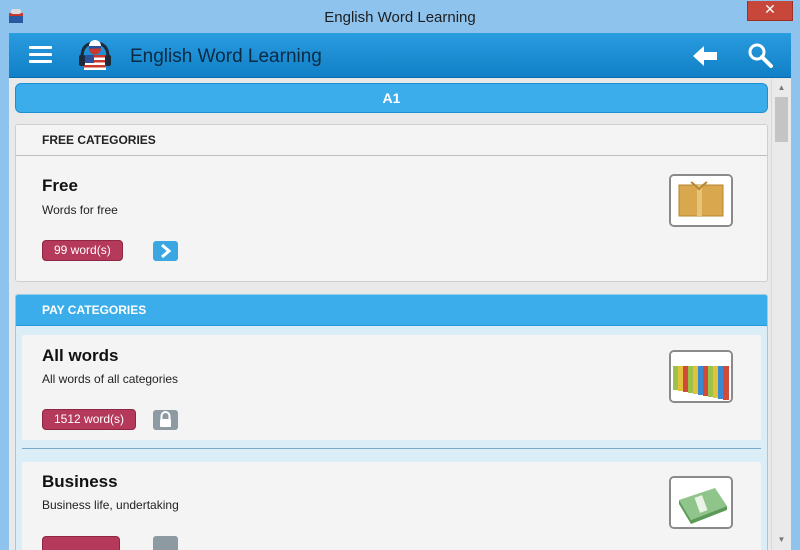 This screenshot has width=800, height=550. I want to click on window-title: English Word Learning, so click(400, 17).